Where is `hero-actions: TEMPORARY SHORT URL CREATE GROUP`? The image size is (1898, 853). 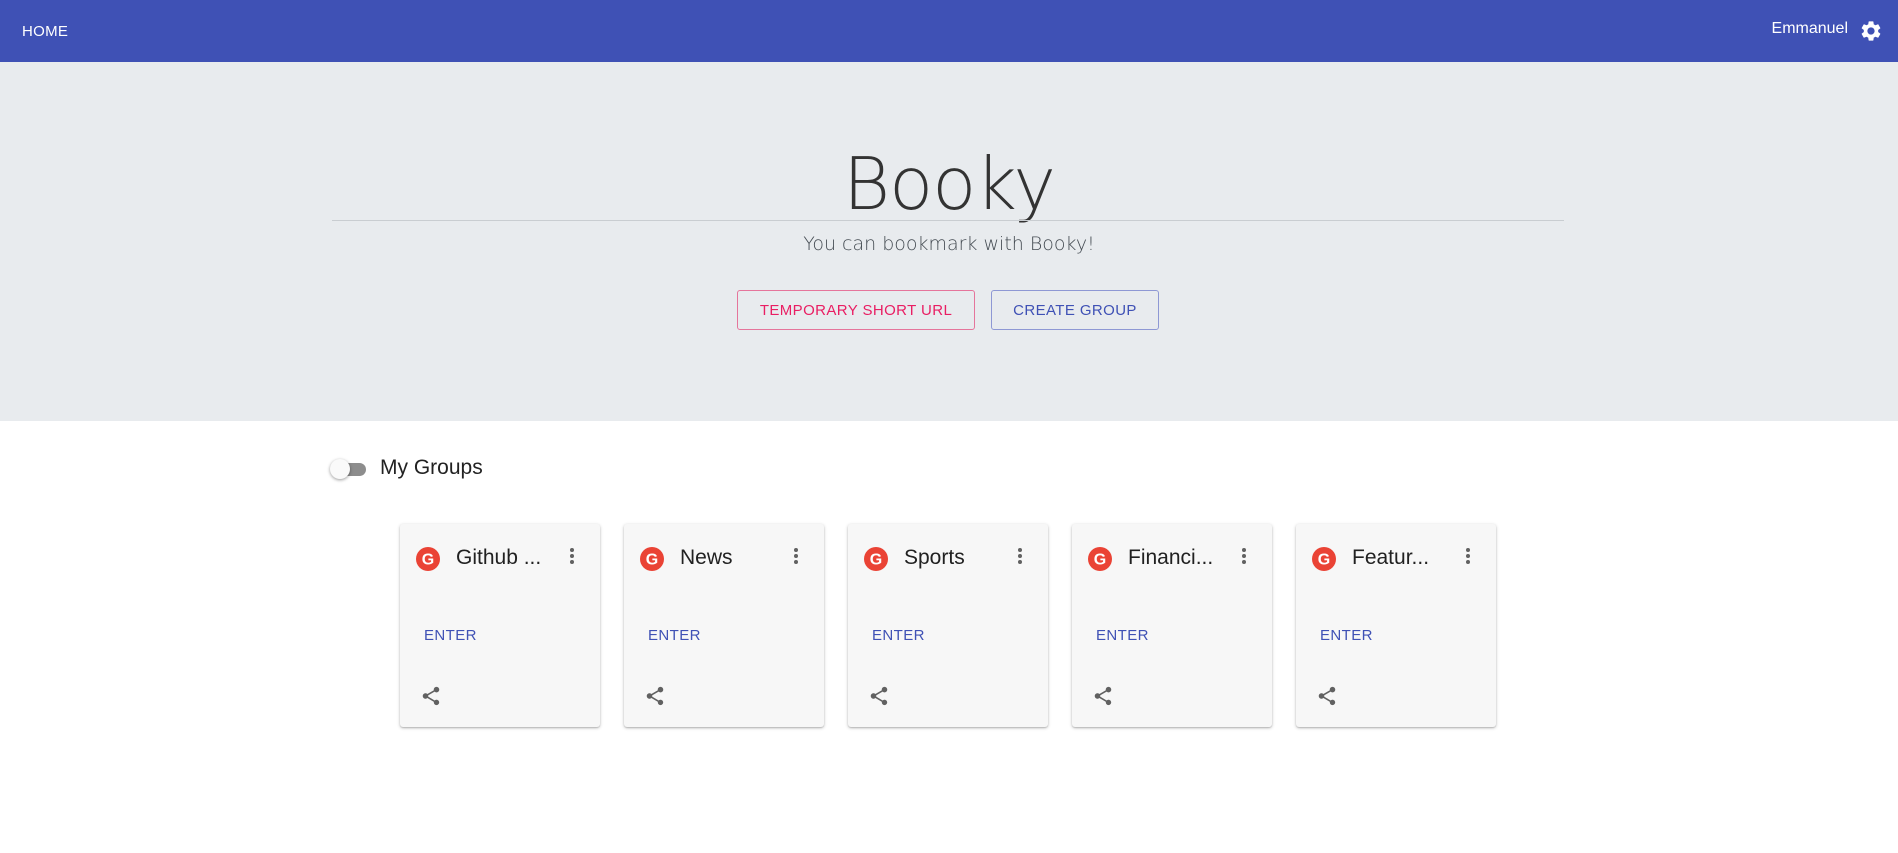
hero-actions: TEMPORARY SHORT URL CREATE GROUP is located at coordinates (948, 310).